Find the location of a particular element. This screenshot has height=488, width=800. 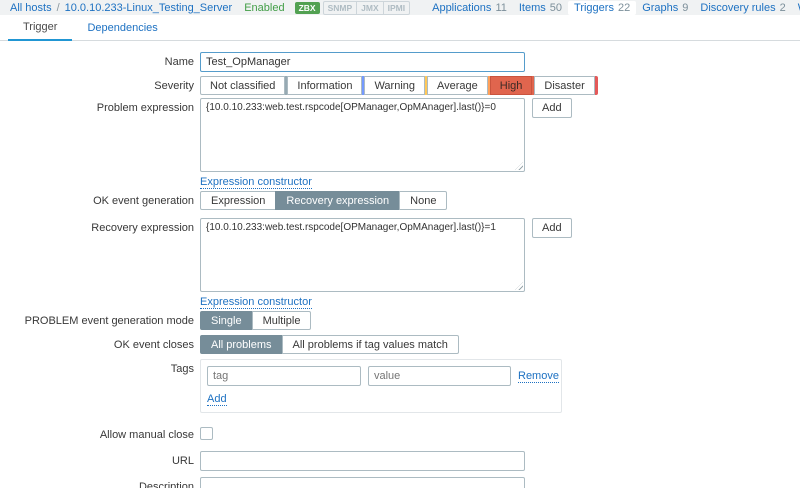

discovery-rules-count: 2 is located at coordinates (782, 7).